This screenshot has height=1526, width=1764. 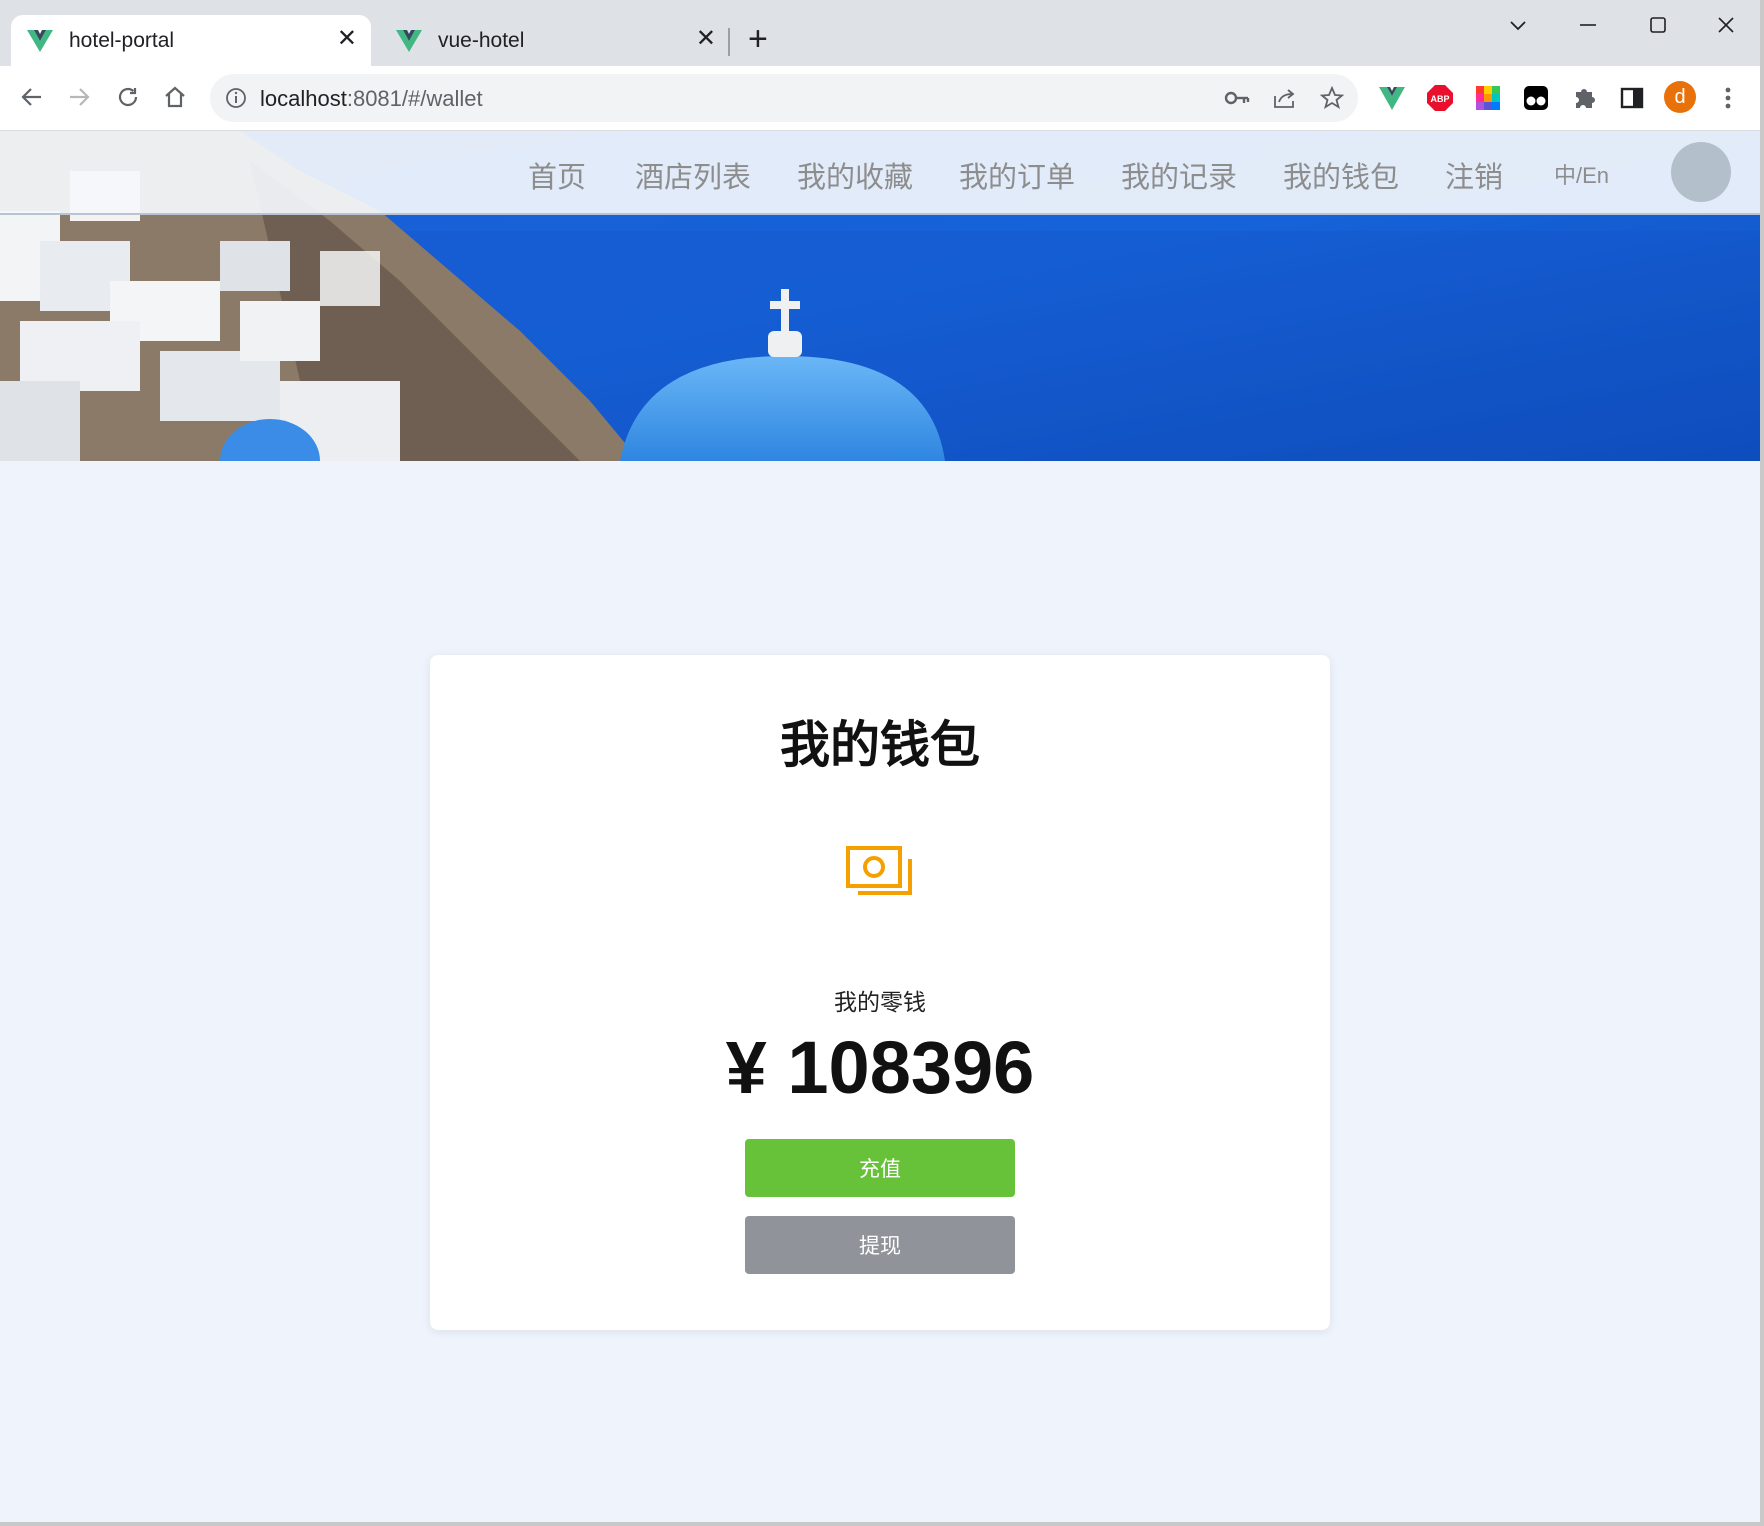 I want to click on site-info-icon, so click(x=236, y=98).